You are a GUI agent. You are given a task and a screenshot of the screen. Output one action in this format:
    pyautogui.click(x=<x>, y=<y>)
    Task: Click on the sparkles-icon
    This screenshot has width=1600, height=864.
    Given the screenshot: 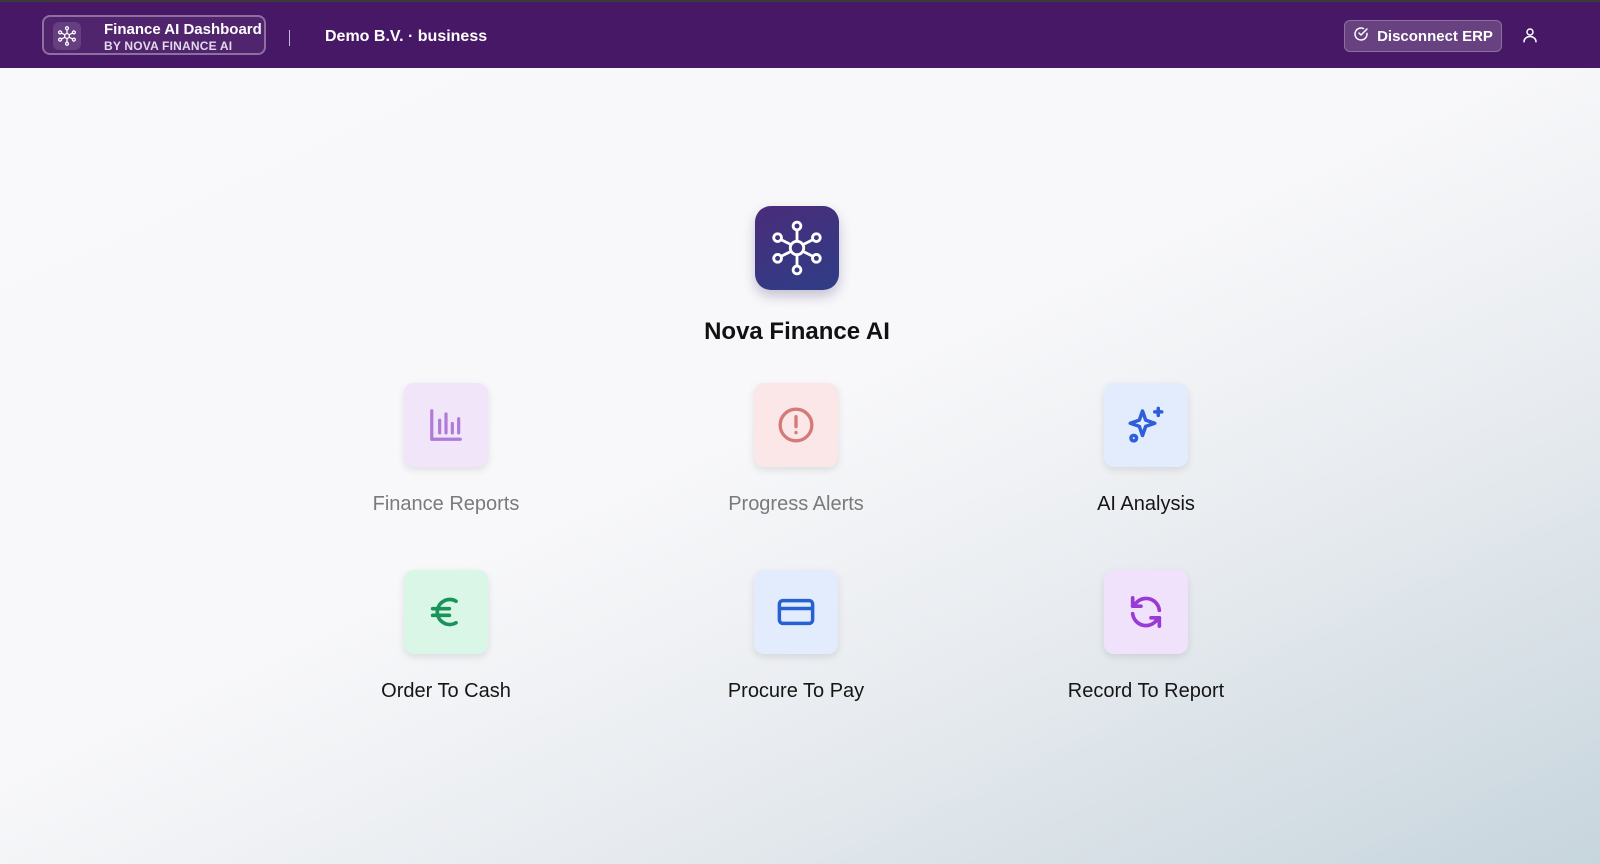 What is the action you would take?
    pyautogui.click(x=1146, y=425)
    